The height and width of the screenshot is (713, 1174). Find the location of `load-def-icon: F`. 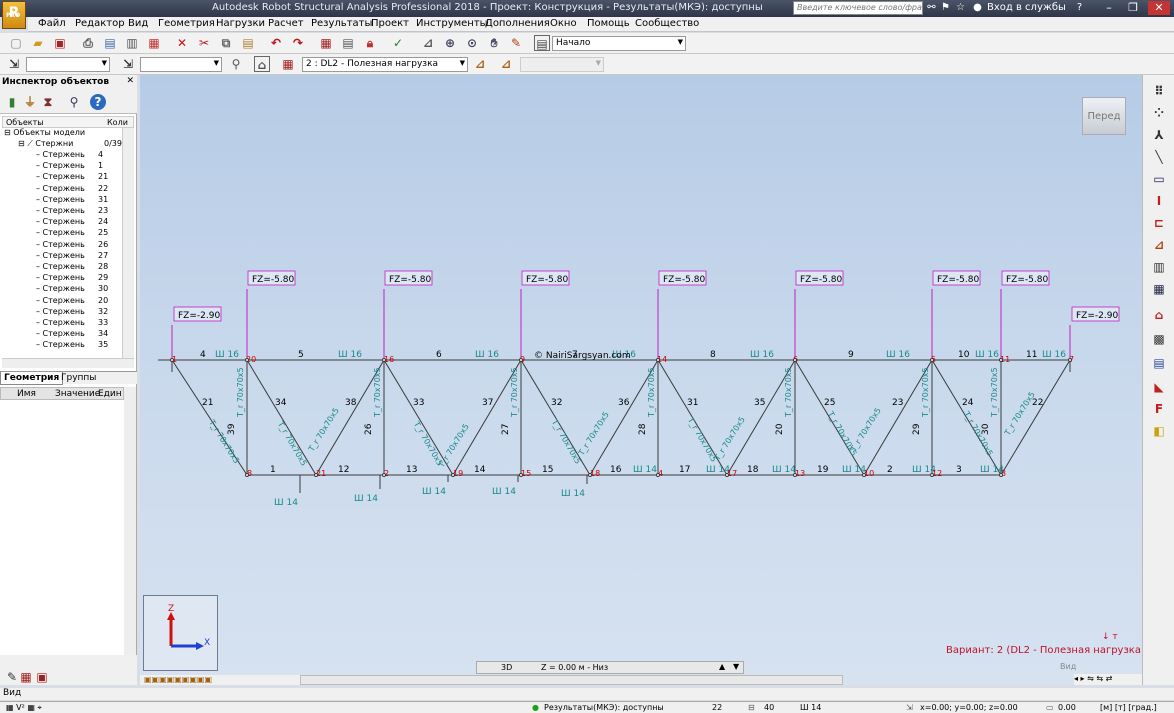

load-def-icon: F is located at coordinates (1159, 409).